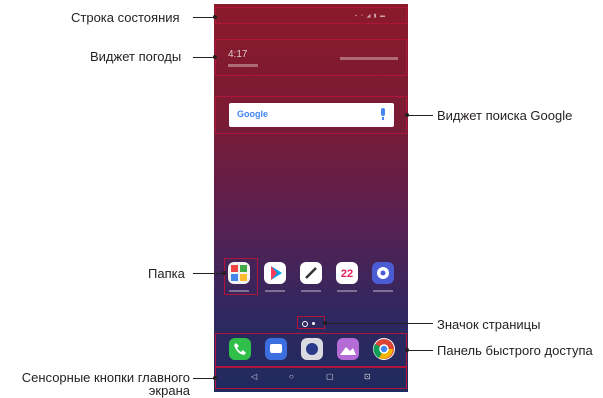 The height and width of the screenshot is (398, 603). I want to click on label-page-indicator: Значок страницы, so click(489, 324).